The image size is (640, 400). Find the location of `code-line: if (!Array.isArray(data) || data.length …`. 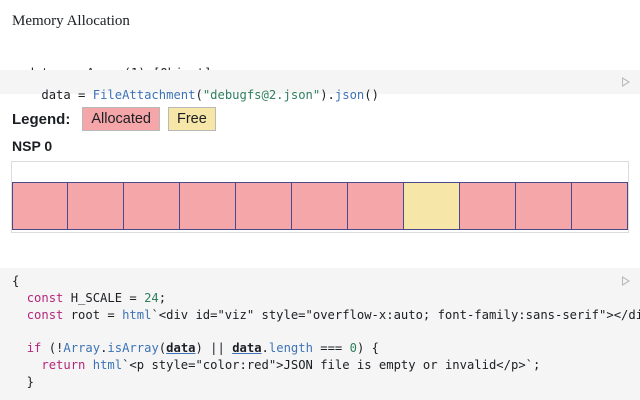

code-line: if (!Array.isArray(data) || data.length … is located at coordinates (202, 348).